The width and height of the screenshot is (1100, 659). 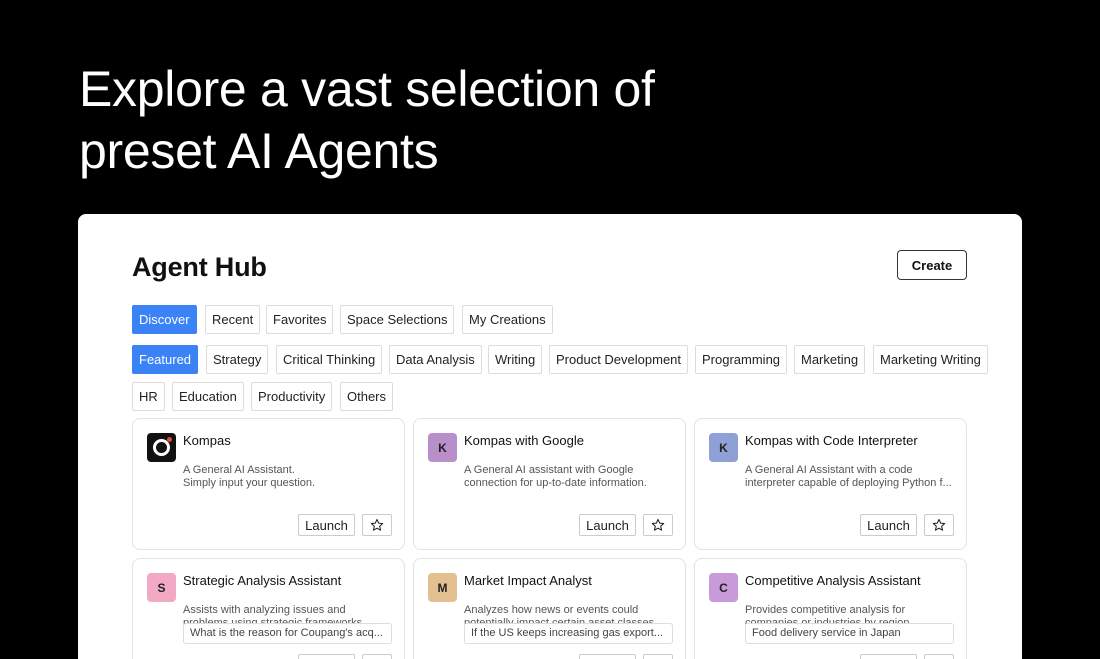 I want to click on category-productivity: Productivity, so click(x=292, y=396).